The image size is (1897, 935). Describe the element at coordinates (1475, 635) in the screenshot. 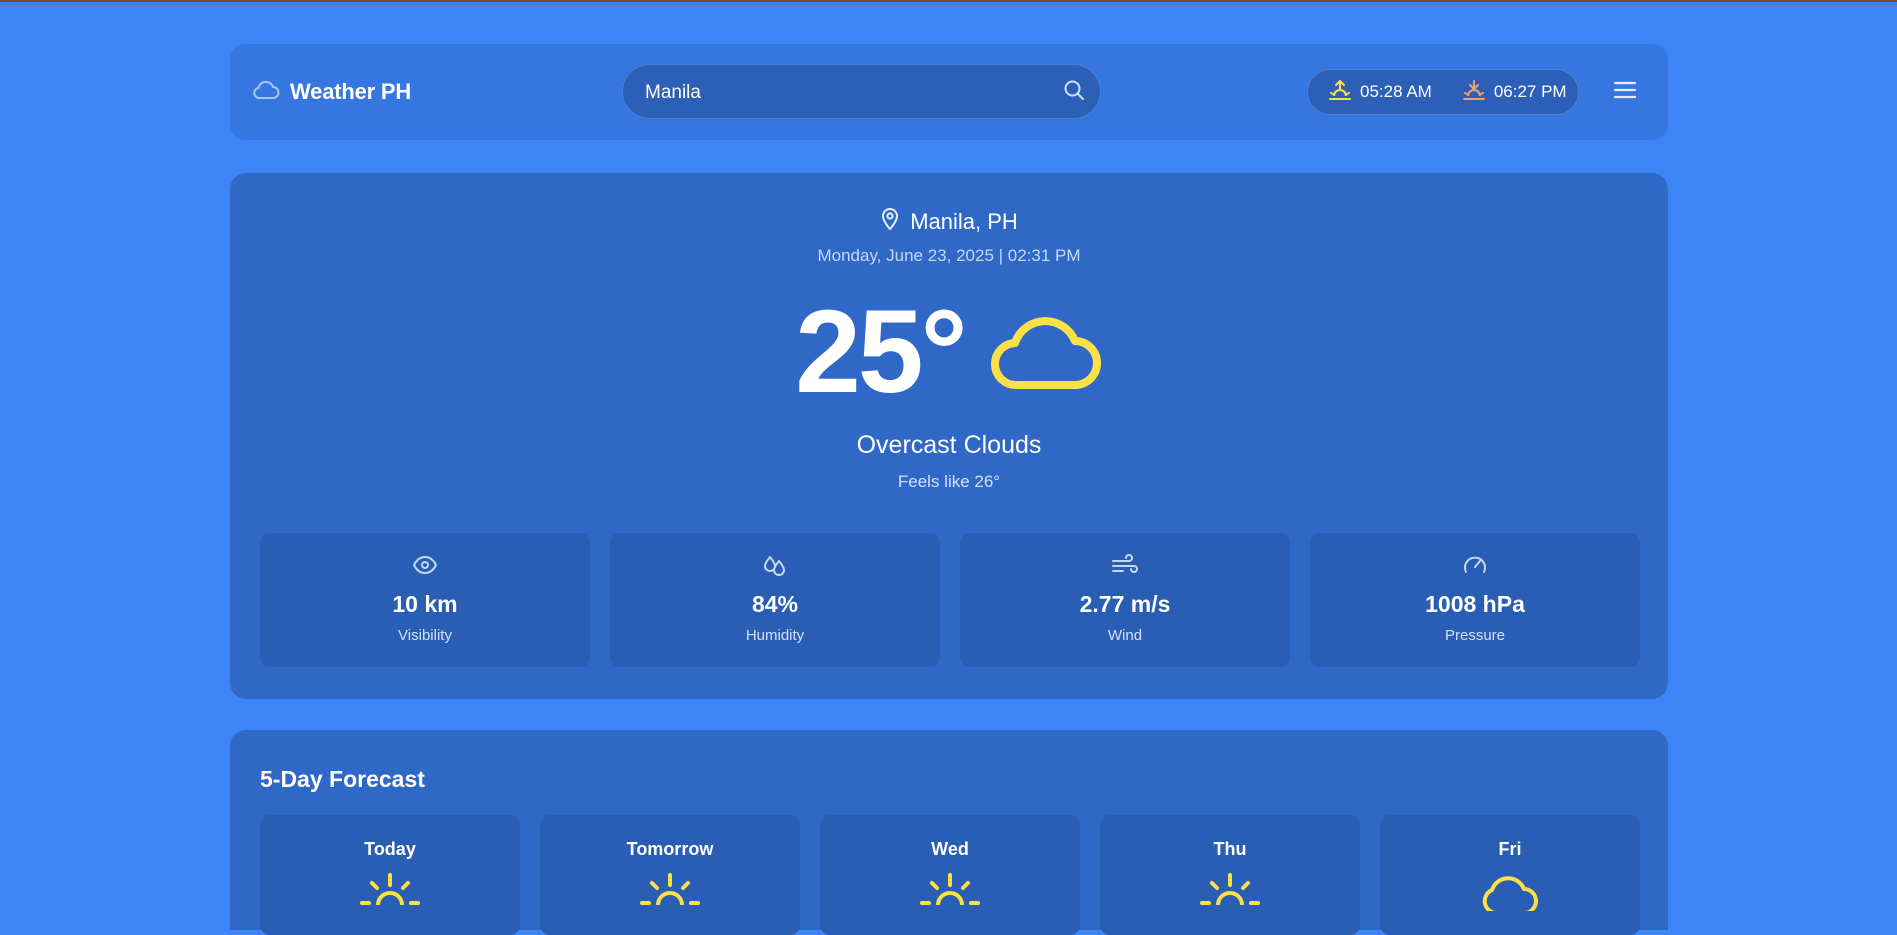

I see `stat-label: Pressure` at that location.